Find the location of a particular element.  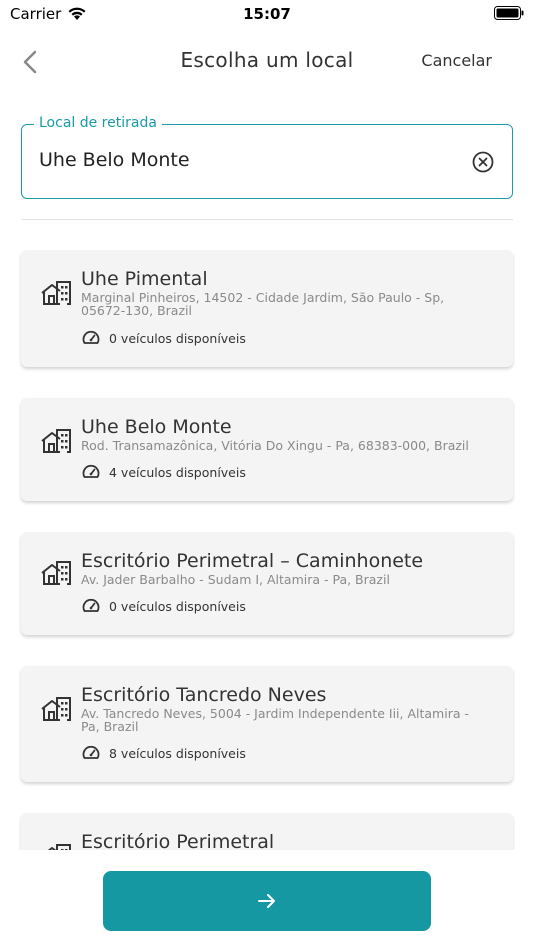

availability-row: 8 veículos disponíveis is located at coordinates (163, 753).